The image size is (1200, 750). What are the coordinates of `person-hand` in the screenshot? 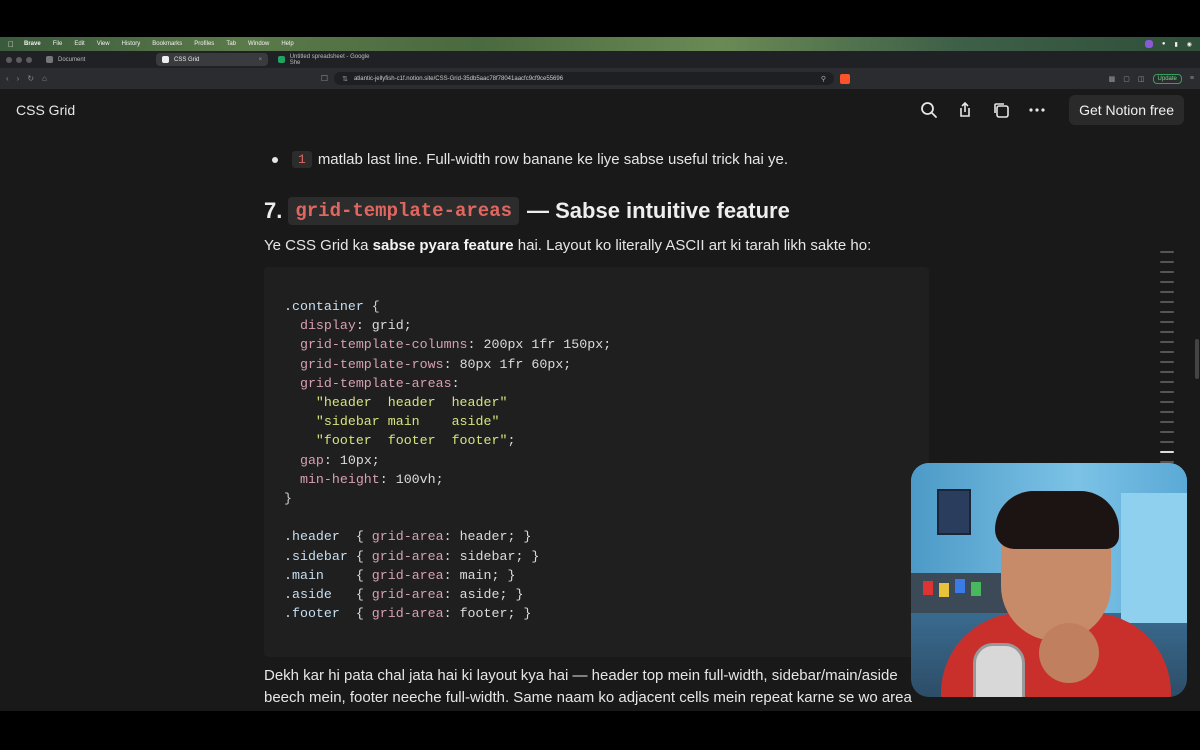 It's located at (1069, 653).